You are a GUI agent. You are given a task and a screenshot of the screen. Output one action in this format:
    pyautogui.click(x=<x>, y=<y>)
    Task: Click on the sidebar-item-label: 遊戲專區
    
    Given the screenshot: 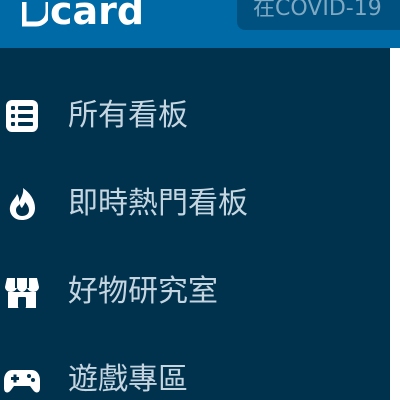 What is the action you would take?
    pyautogui.click(x=128, y=379)
    